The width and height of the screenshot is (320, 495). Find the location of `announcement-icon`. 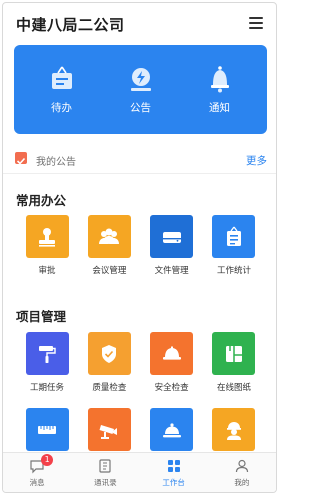

announcement-icon is located at coordinates (141, 79).